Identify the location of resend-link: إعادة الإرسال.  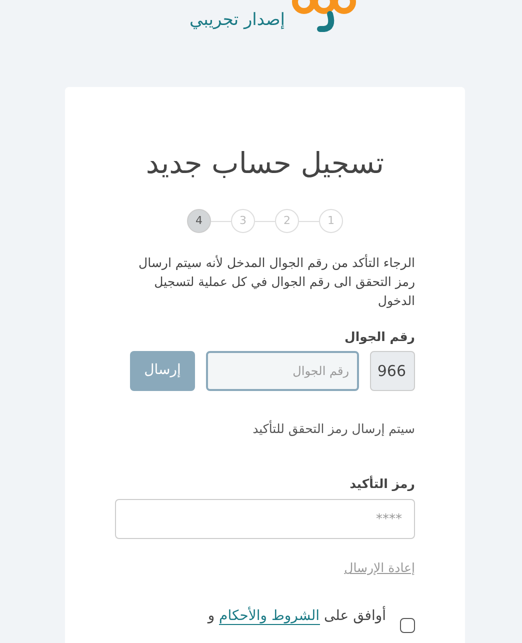
(379, 568).